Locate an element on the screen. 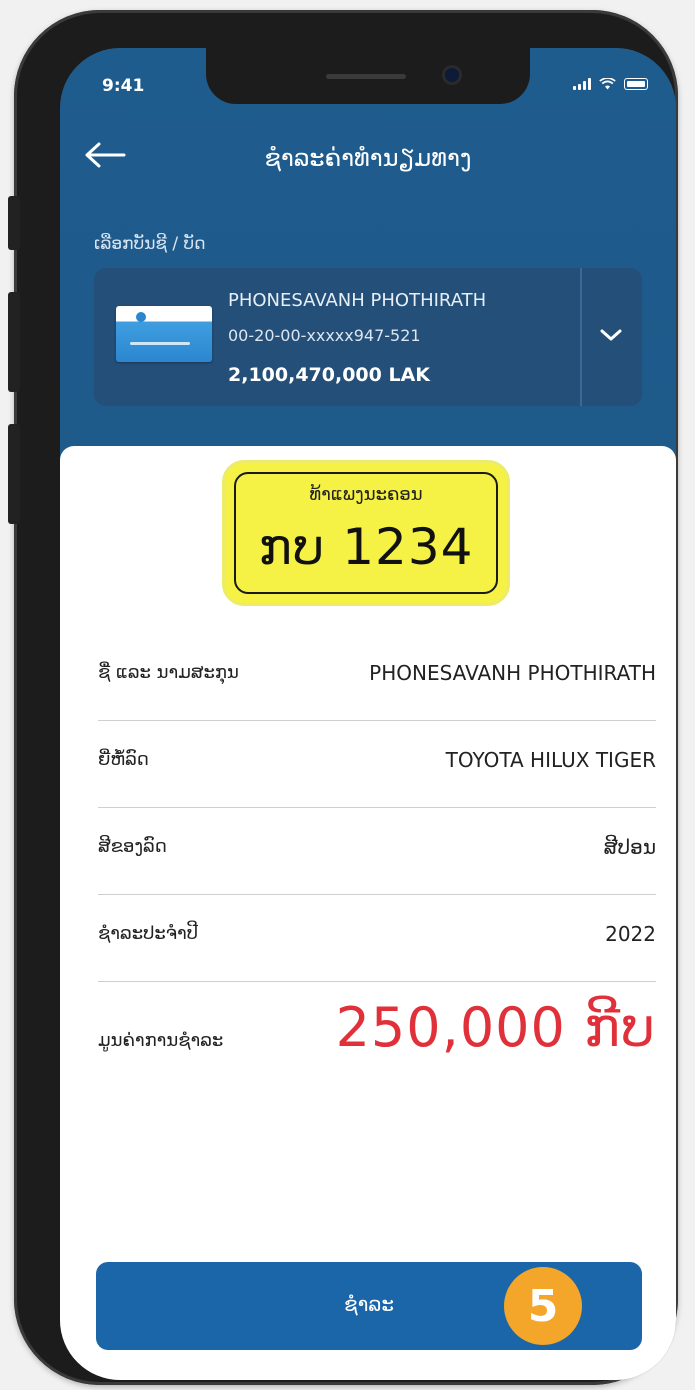 This screenshot has width=695, height=1390. detail-value: 2022 is located at coordinates (630, 934).